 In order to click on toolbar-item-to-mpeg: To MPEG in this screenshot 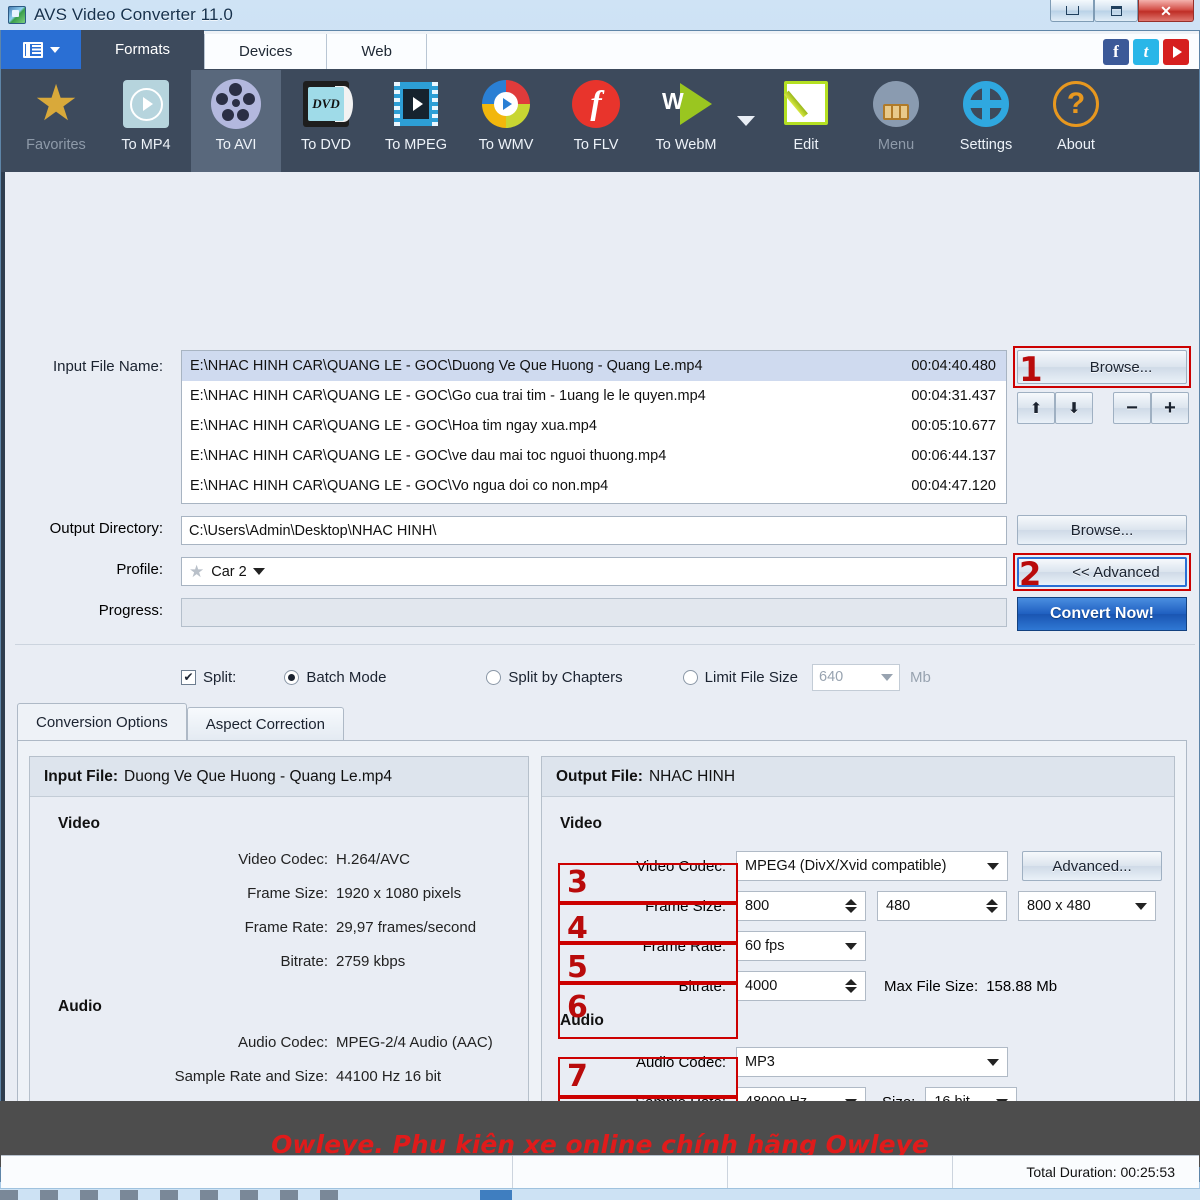, I will do `click(416, 121)`.